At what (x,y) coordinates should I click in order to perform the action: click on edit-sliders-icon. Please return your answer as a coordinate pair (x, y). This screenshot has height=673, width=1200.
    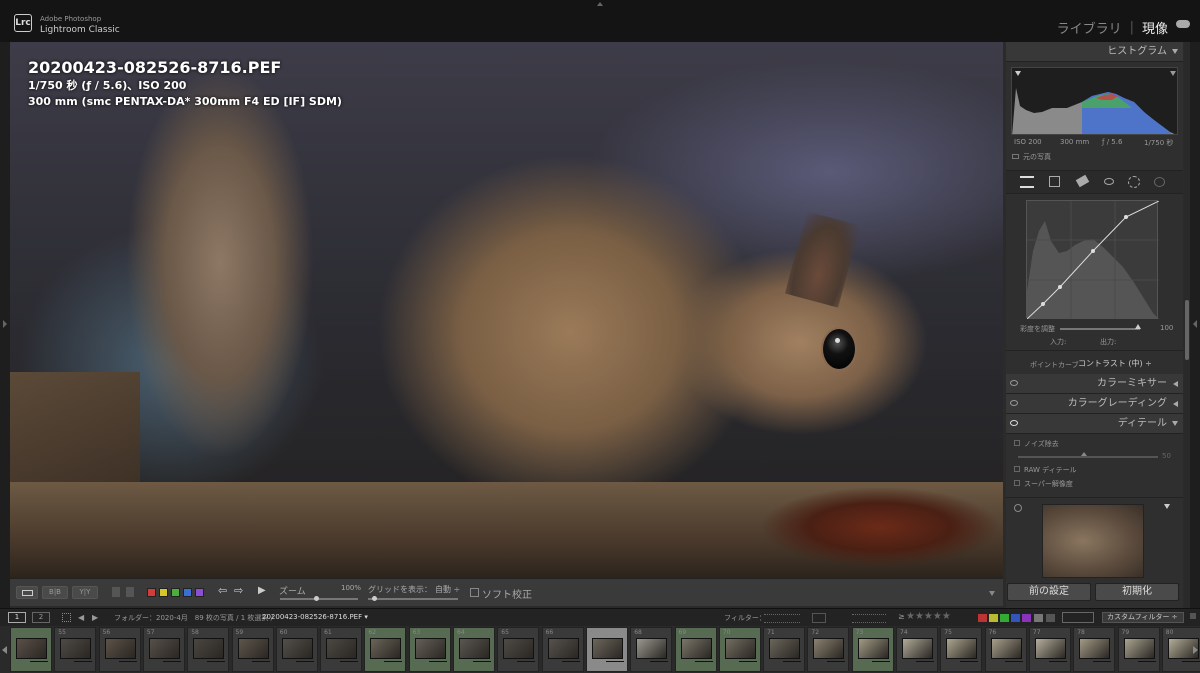
    Looking at the image, I should click on (1027, 182).